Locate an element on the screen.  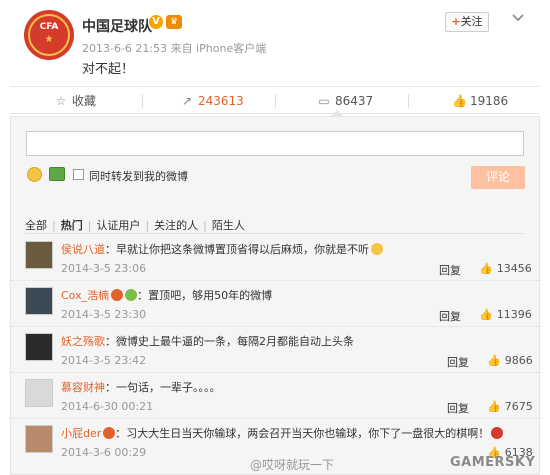
comment-body: 妖之殇歌：微博史上最牛逼的一条，每隔2月都能自动上头条 is located at coordinates (207, 341).